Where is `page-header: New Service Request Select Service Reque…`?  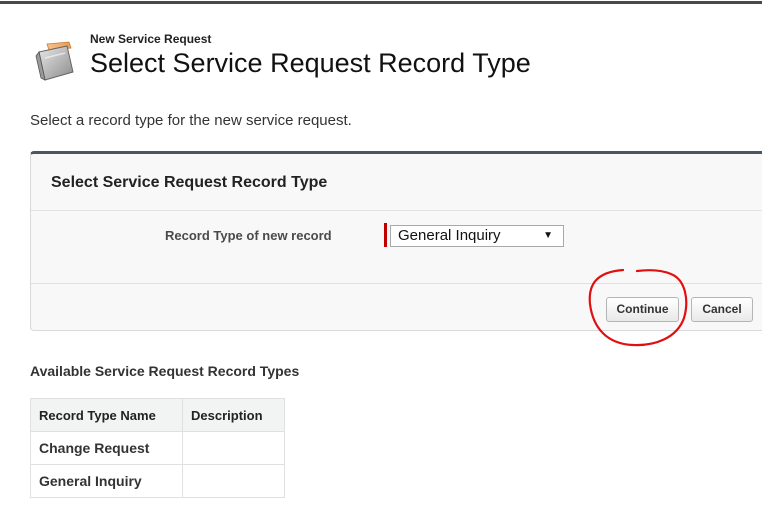
page-header: New Service Request Select Service Reque… is located at coordinates (383, 62).